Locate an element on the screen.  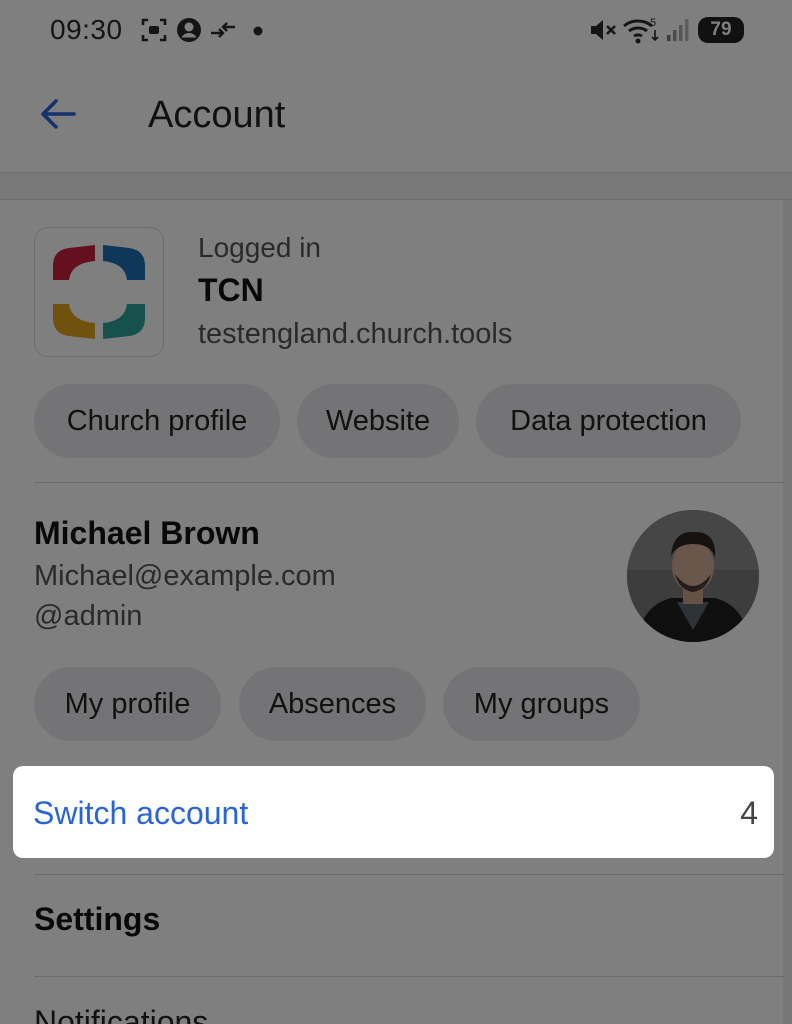
switch-account-label: Switch account is located at coordinates (141, 813).